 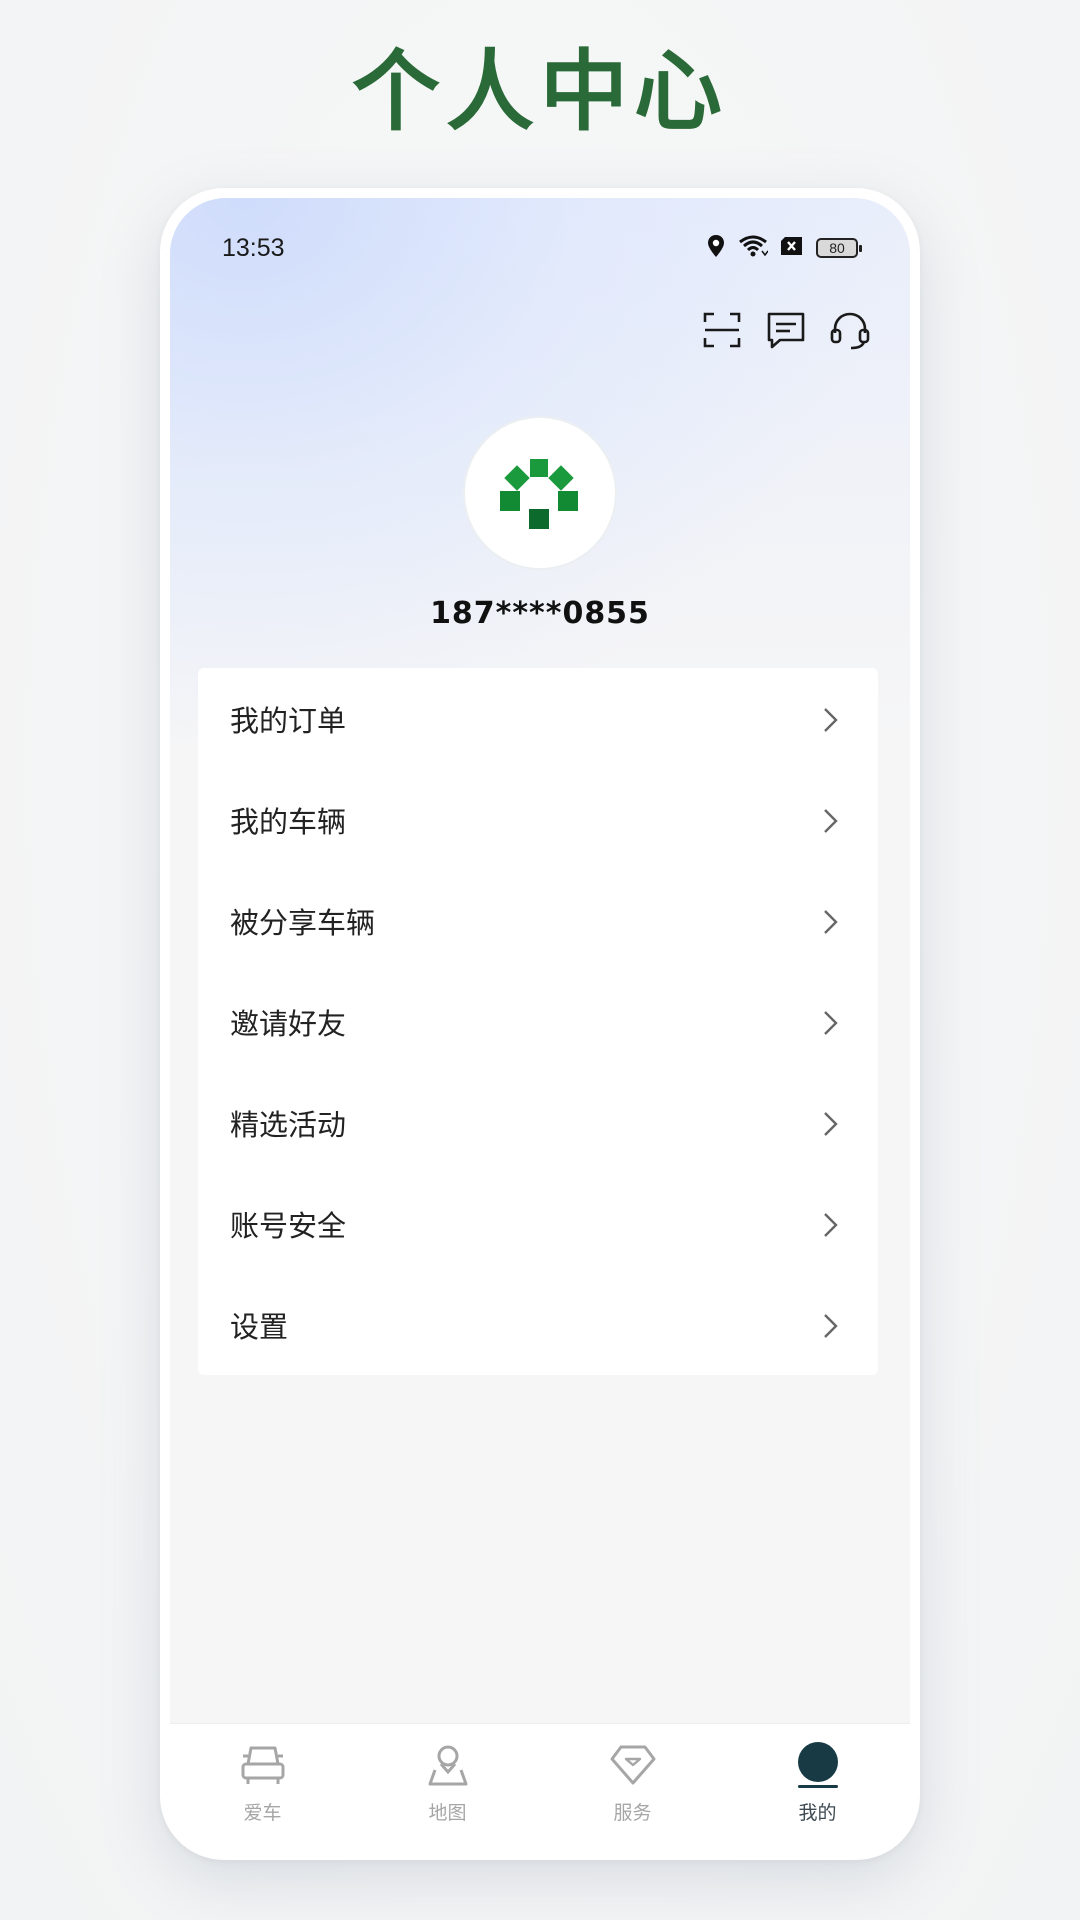 I want to click on menu-item-shared-vehicles: 被分享车辆, so click(x=538, y=920).